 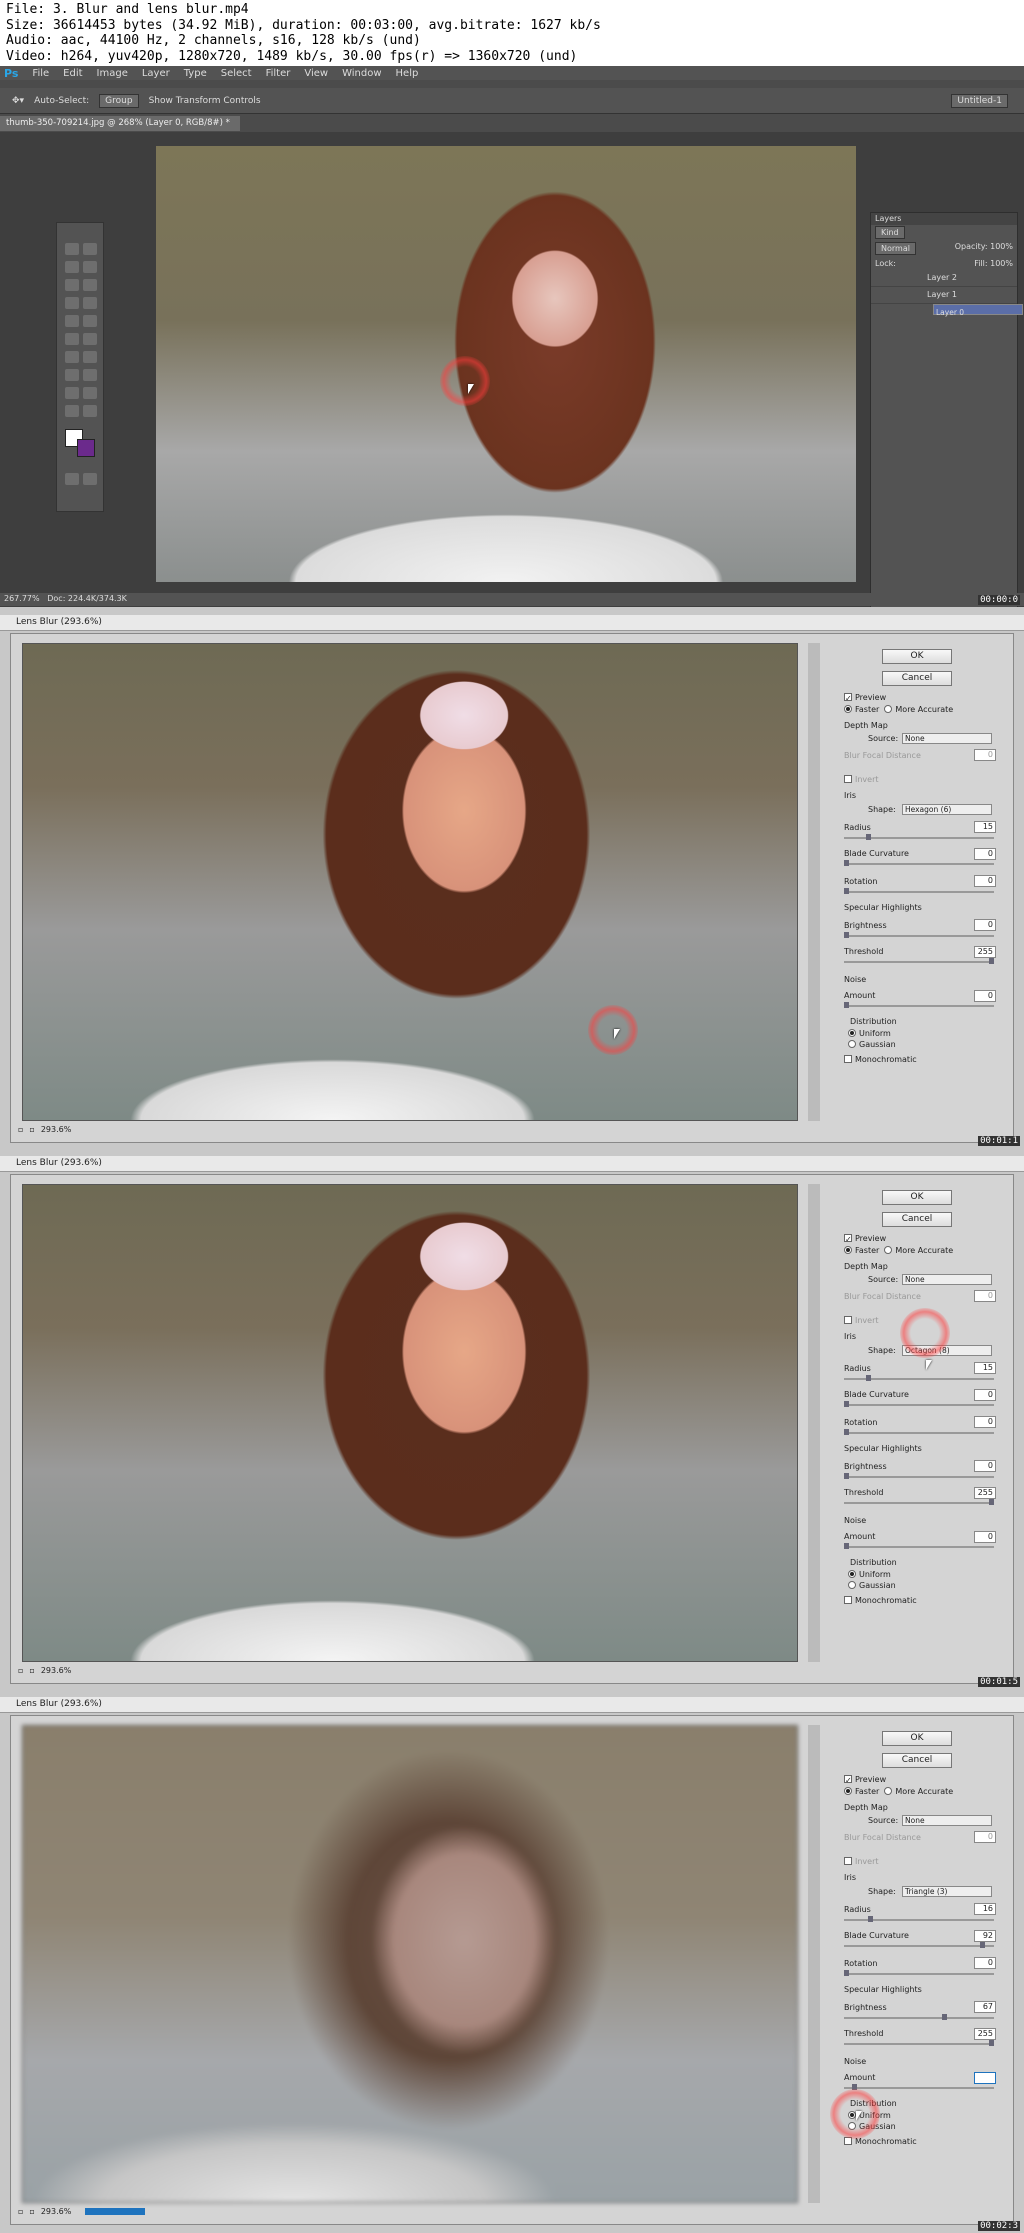 I want to click on gaussian-radio: Gaussian, so click(x=872, y=1585).